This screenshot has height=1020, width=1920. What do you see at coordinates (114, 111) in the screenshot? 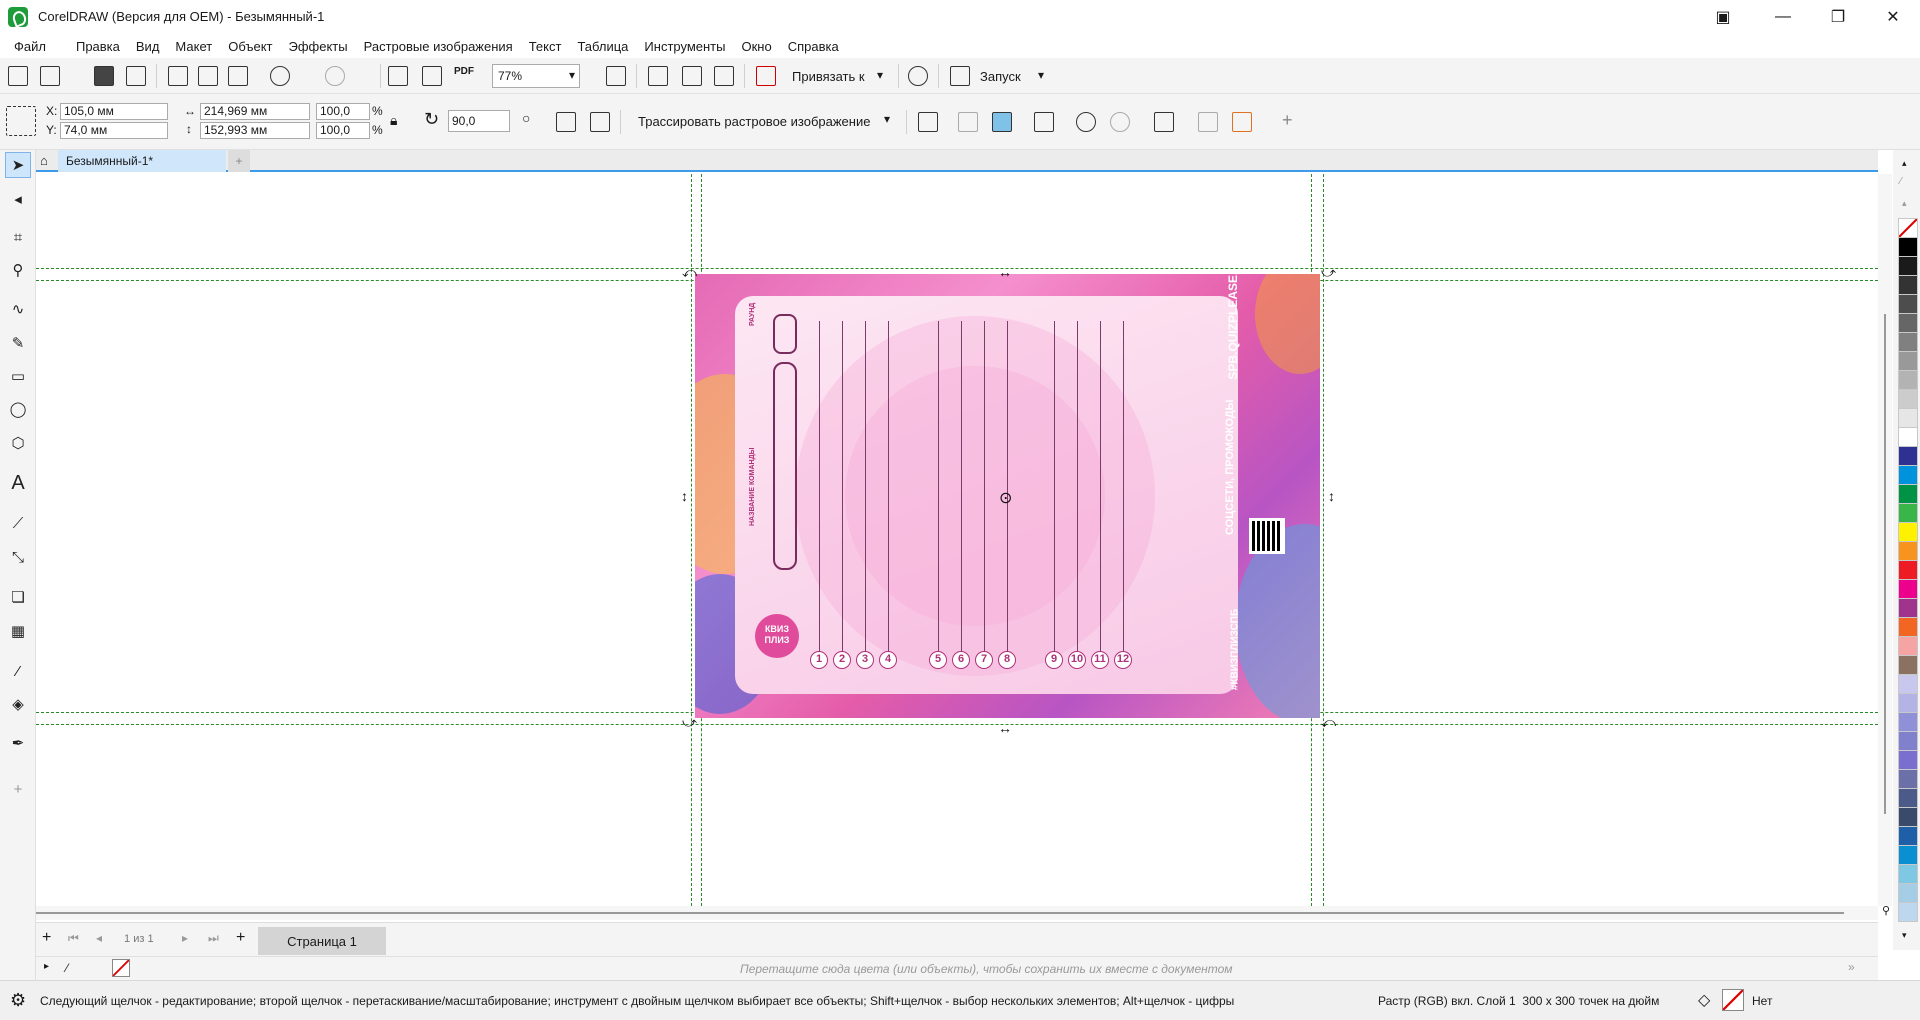
I see `position-x-input: 105,0 мм` at bounding box center [114, 111].